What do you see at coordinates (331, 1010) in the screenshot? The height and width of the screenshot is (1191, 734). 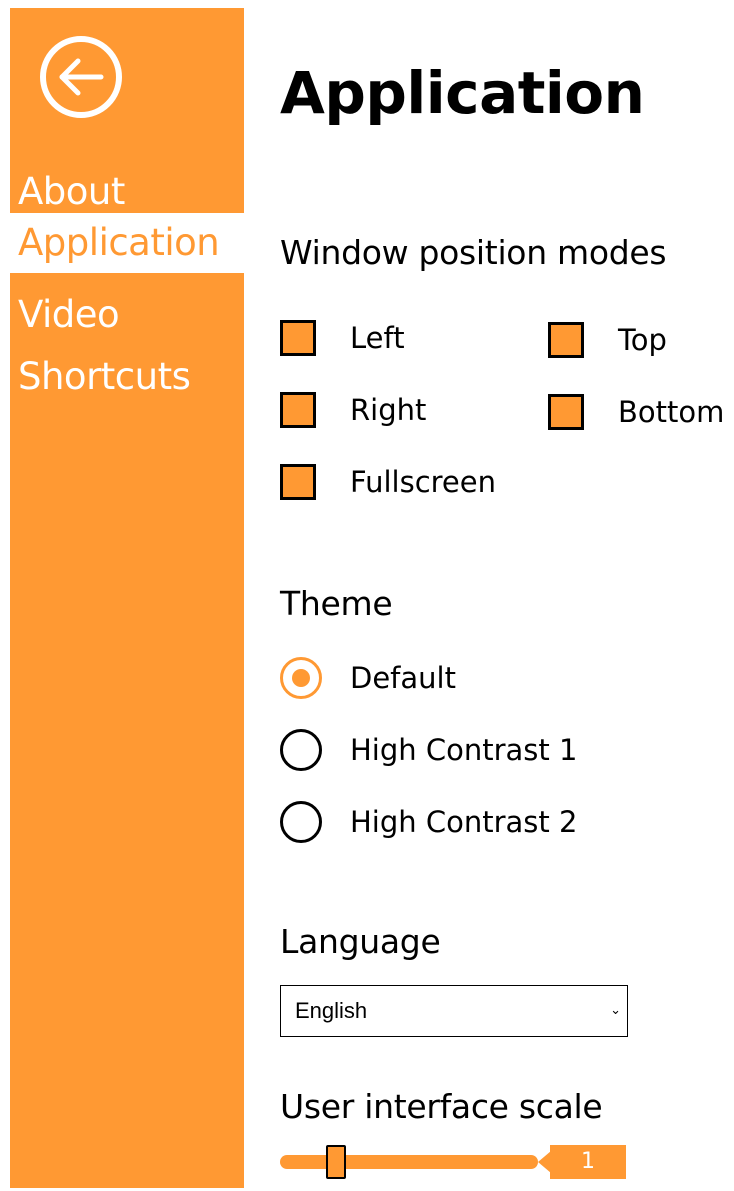 I see `language-select-value: English` at bounding box center [331, 1010].